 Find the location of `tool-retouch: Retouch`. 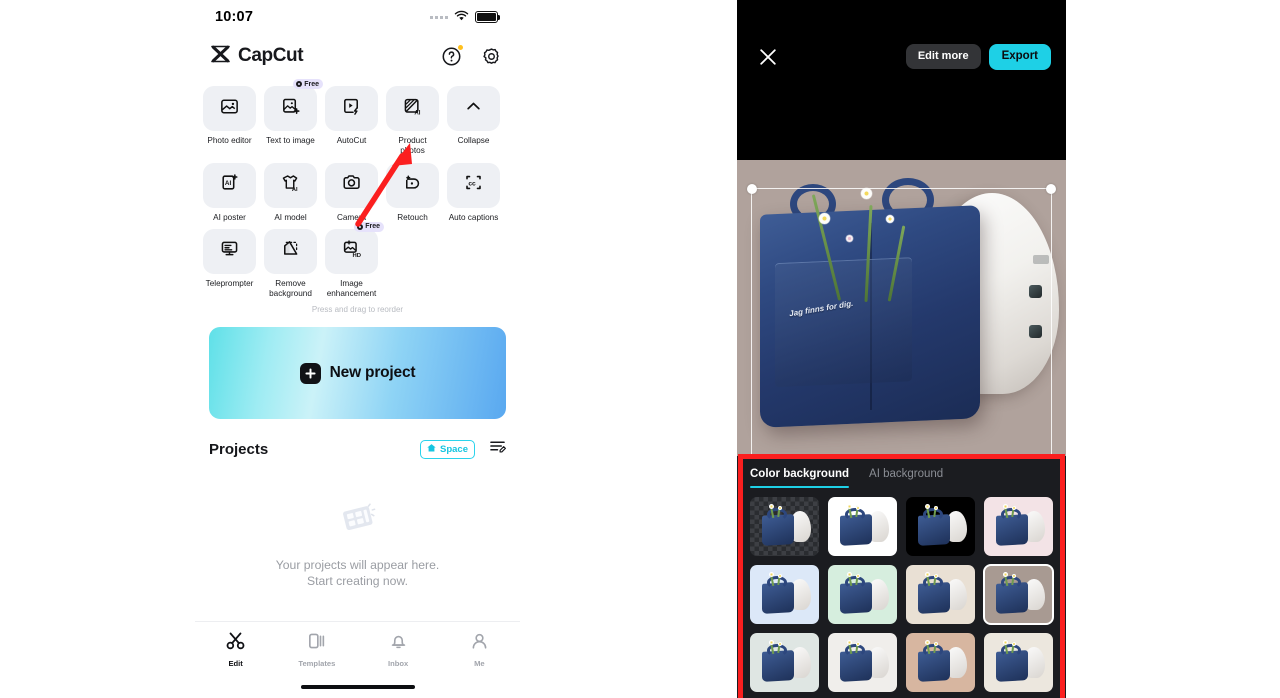

tool-retouch: Retouch is located at coordinates (412, 192).